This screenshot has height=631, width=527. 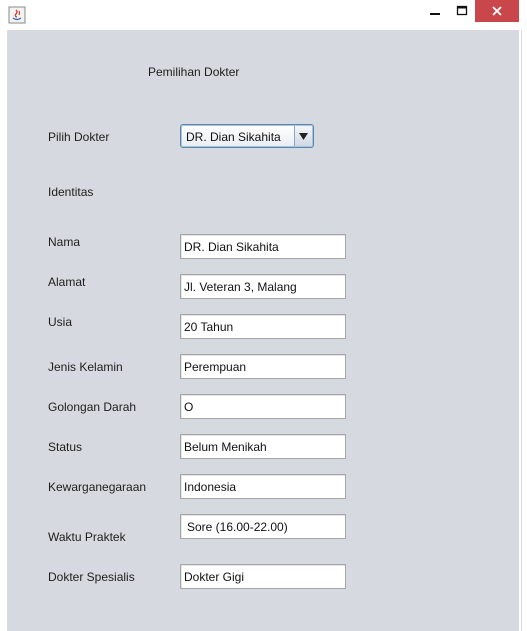 I want to click on usia-field: 20 Tahun, so click(x=263, y=326).